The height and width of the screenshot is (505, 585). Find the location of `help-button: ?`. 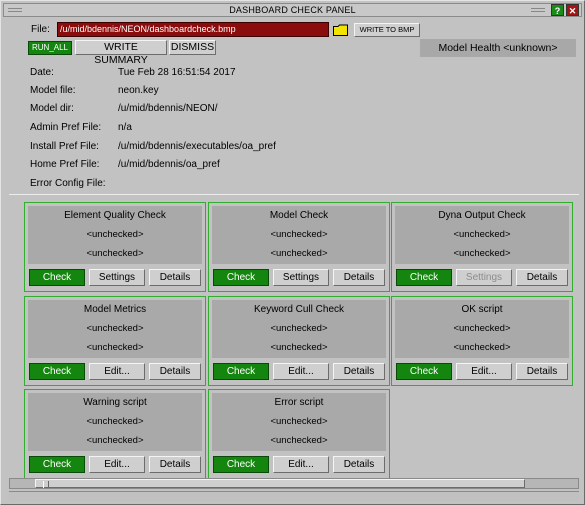

help-button: ? is located at coordinates (557, 10).